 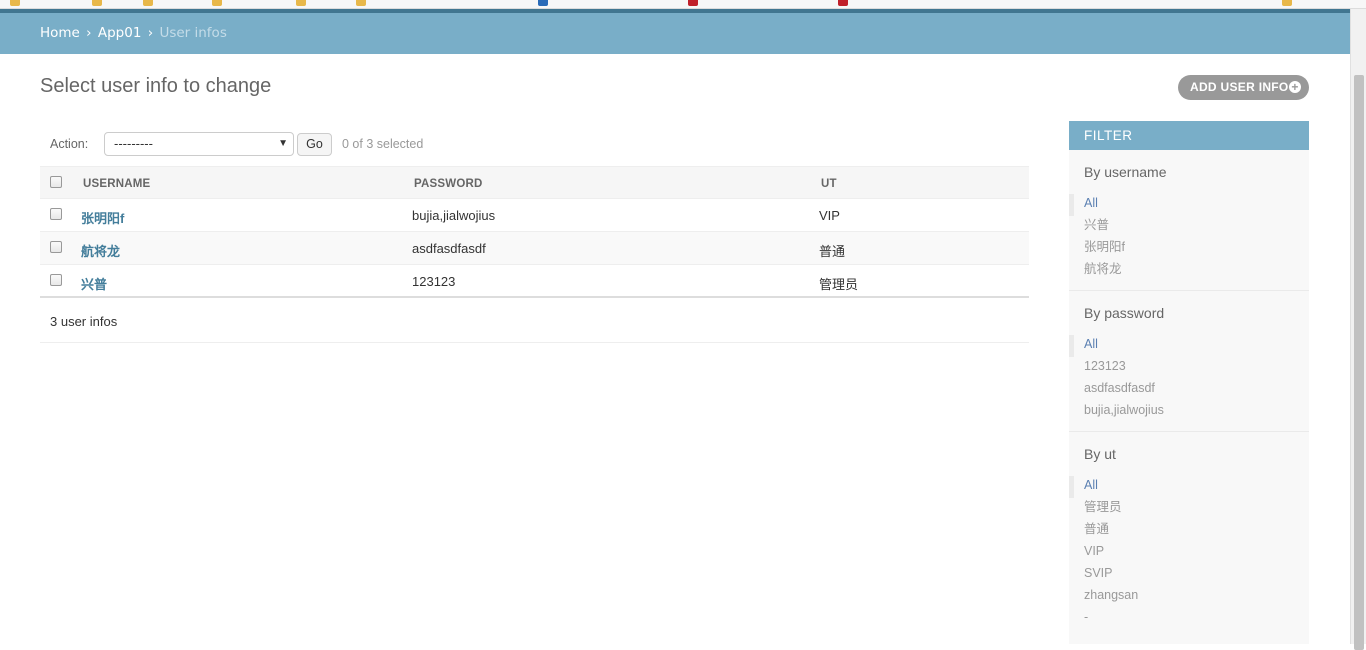 What do you see at coordinates (1189, 597) in the screenshot?
I see `filter-option: zhangsan` at bounding box center [1189, 597].